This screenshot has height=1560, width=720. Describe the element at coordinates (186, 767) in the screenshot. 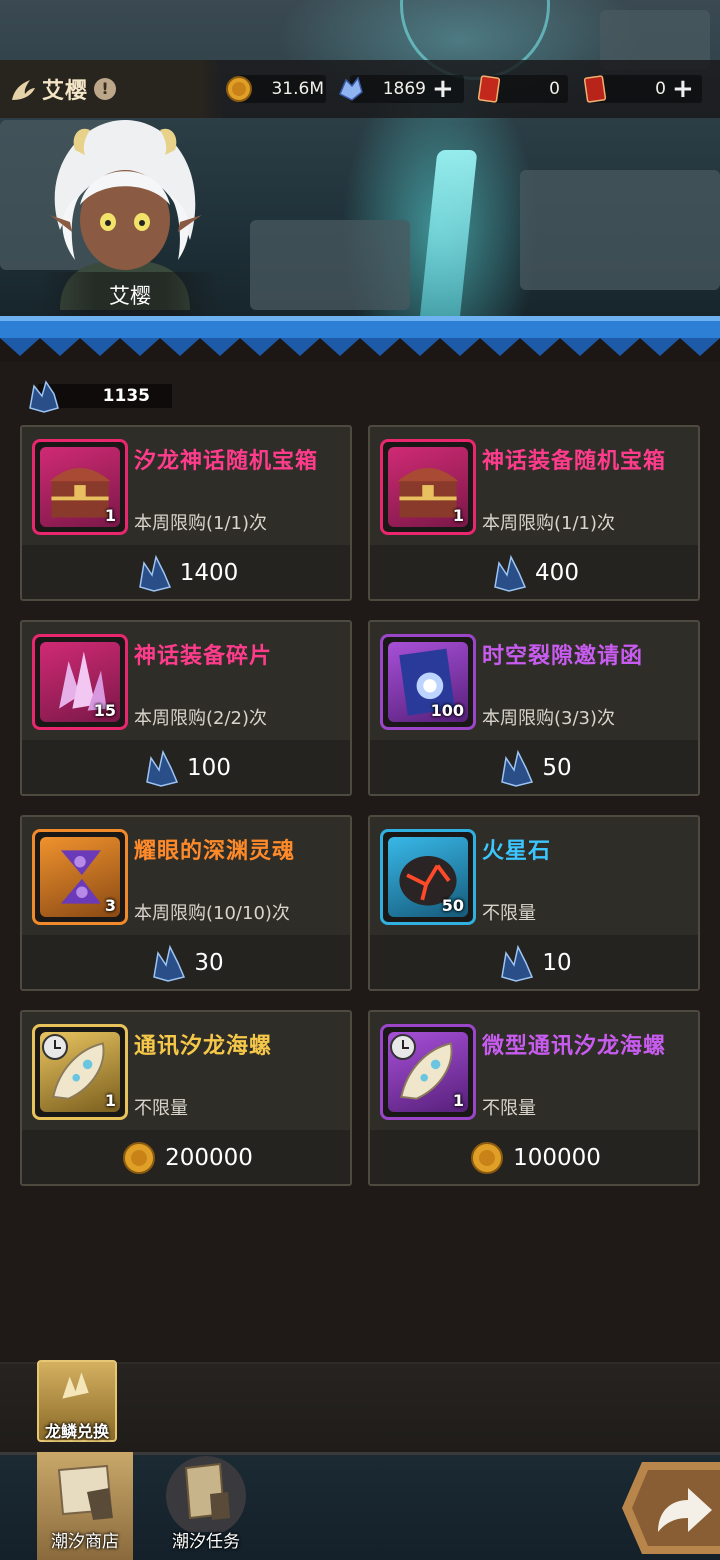

I see `price-button: 100` at that location.